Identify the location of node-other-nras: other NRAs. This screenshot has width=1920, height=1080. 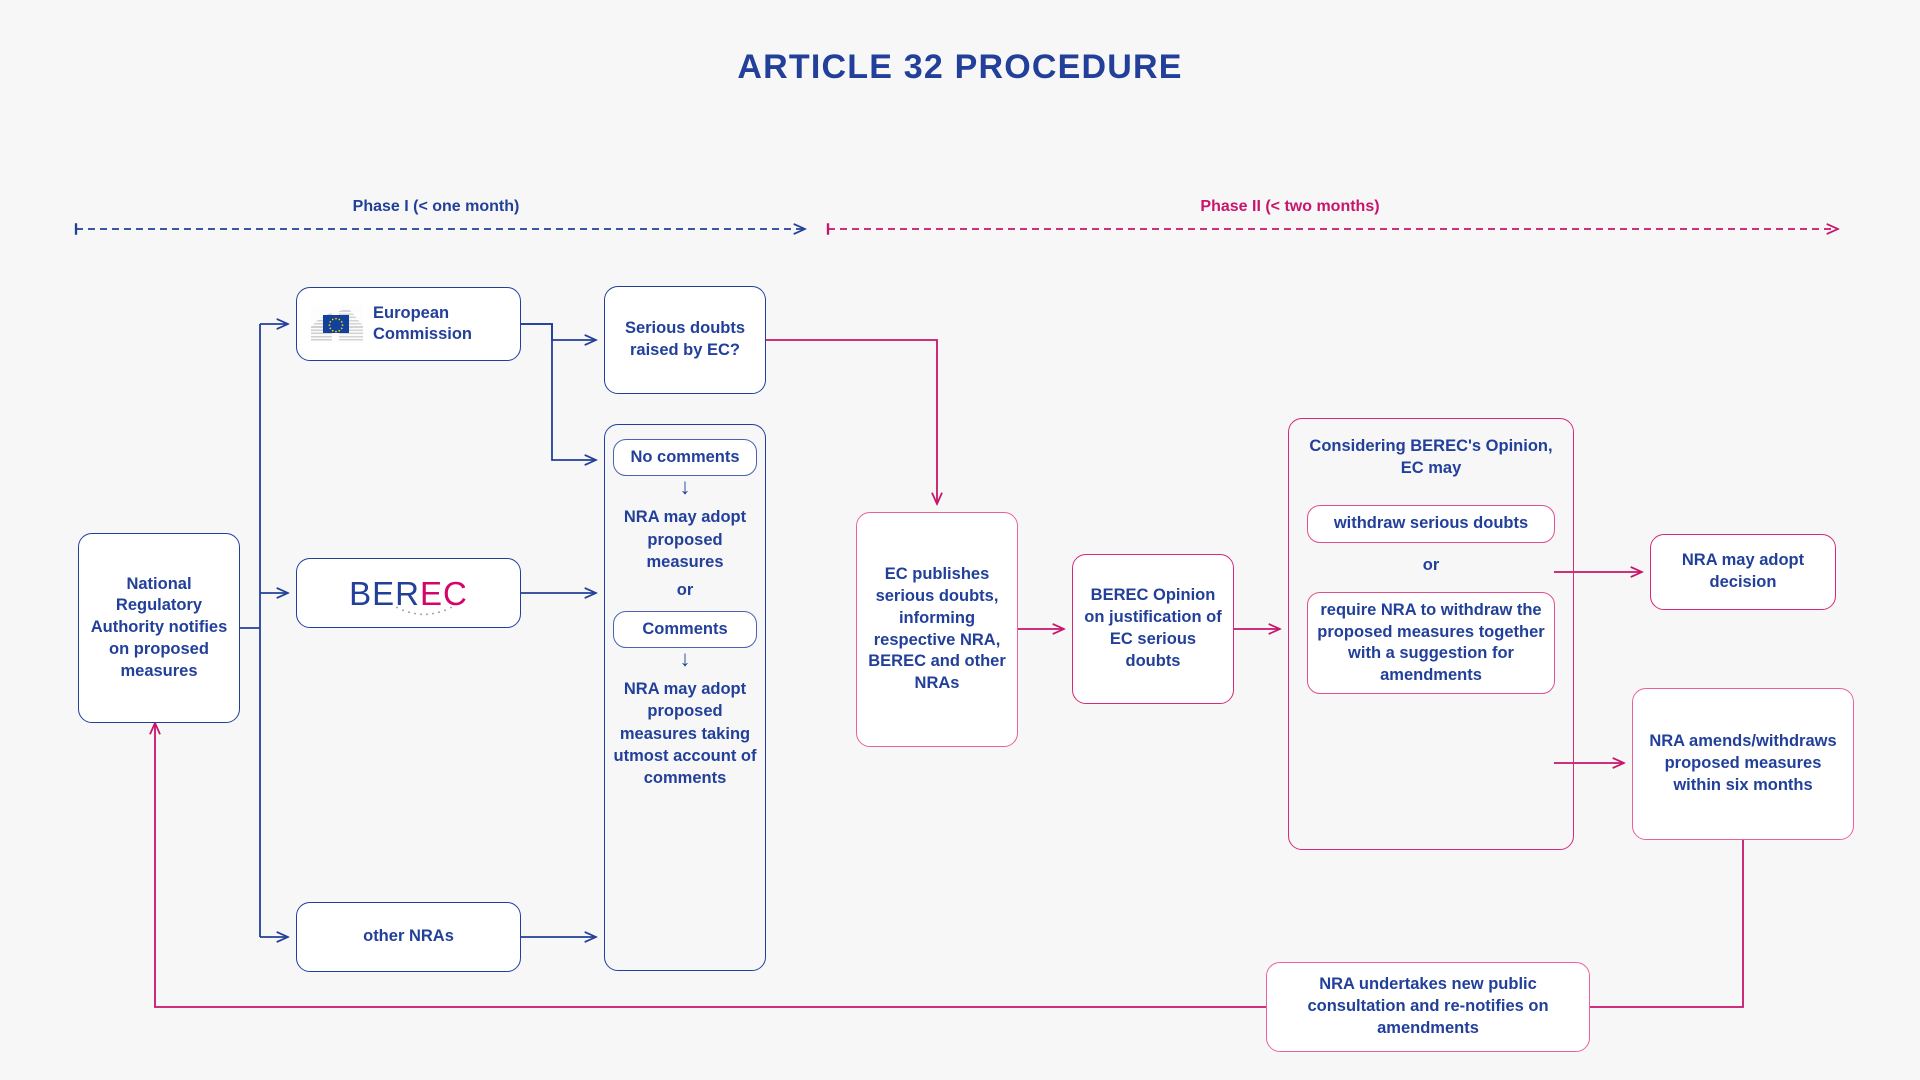
(408, 937).